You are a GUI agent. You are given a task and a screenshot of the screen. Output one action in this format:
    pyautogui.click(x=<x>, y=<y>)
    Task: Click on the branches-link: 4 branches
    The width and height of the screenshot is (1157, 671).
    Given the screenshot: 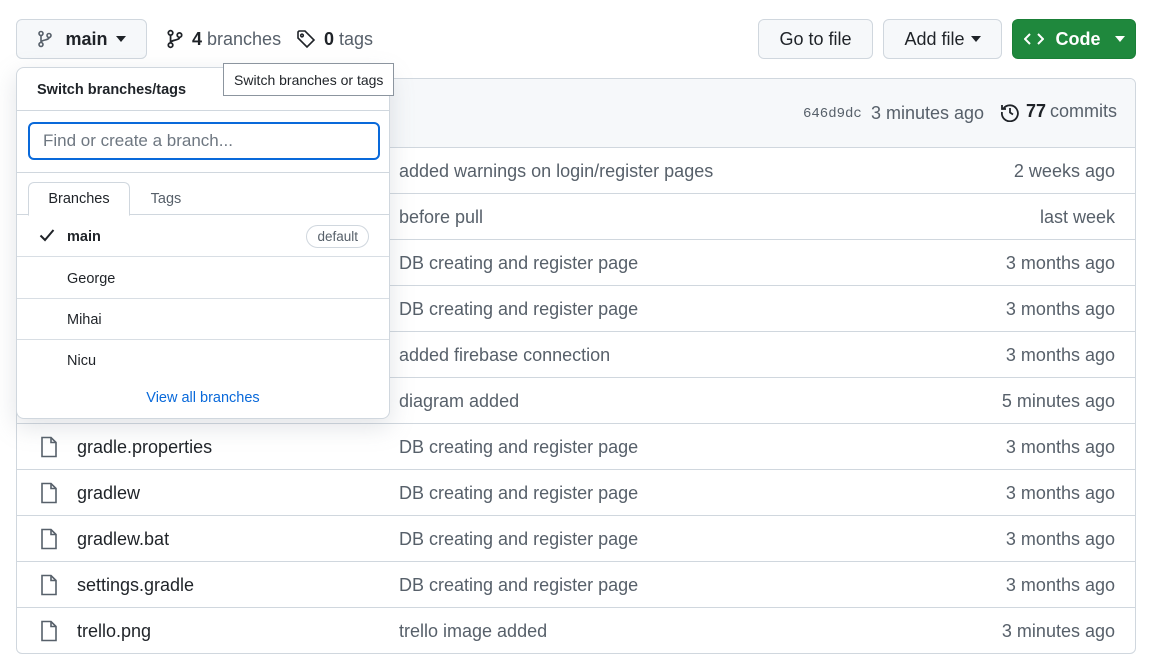 What is the action you would take?
    pyautogui.click(x=223, y=39)
    